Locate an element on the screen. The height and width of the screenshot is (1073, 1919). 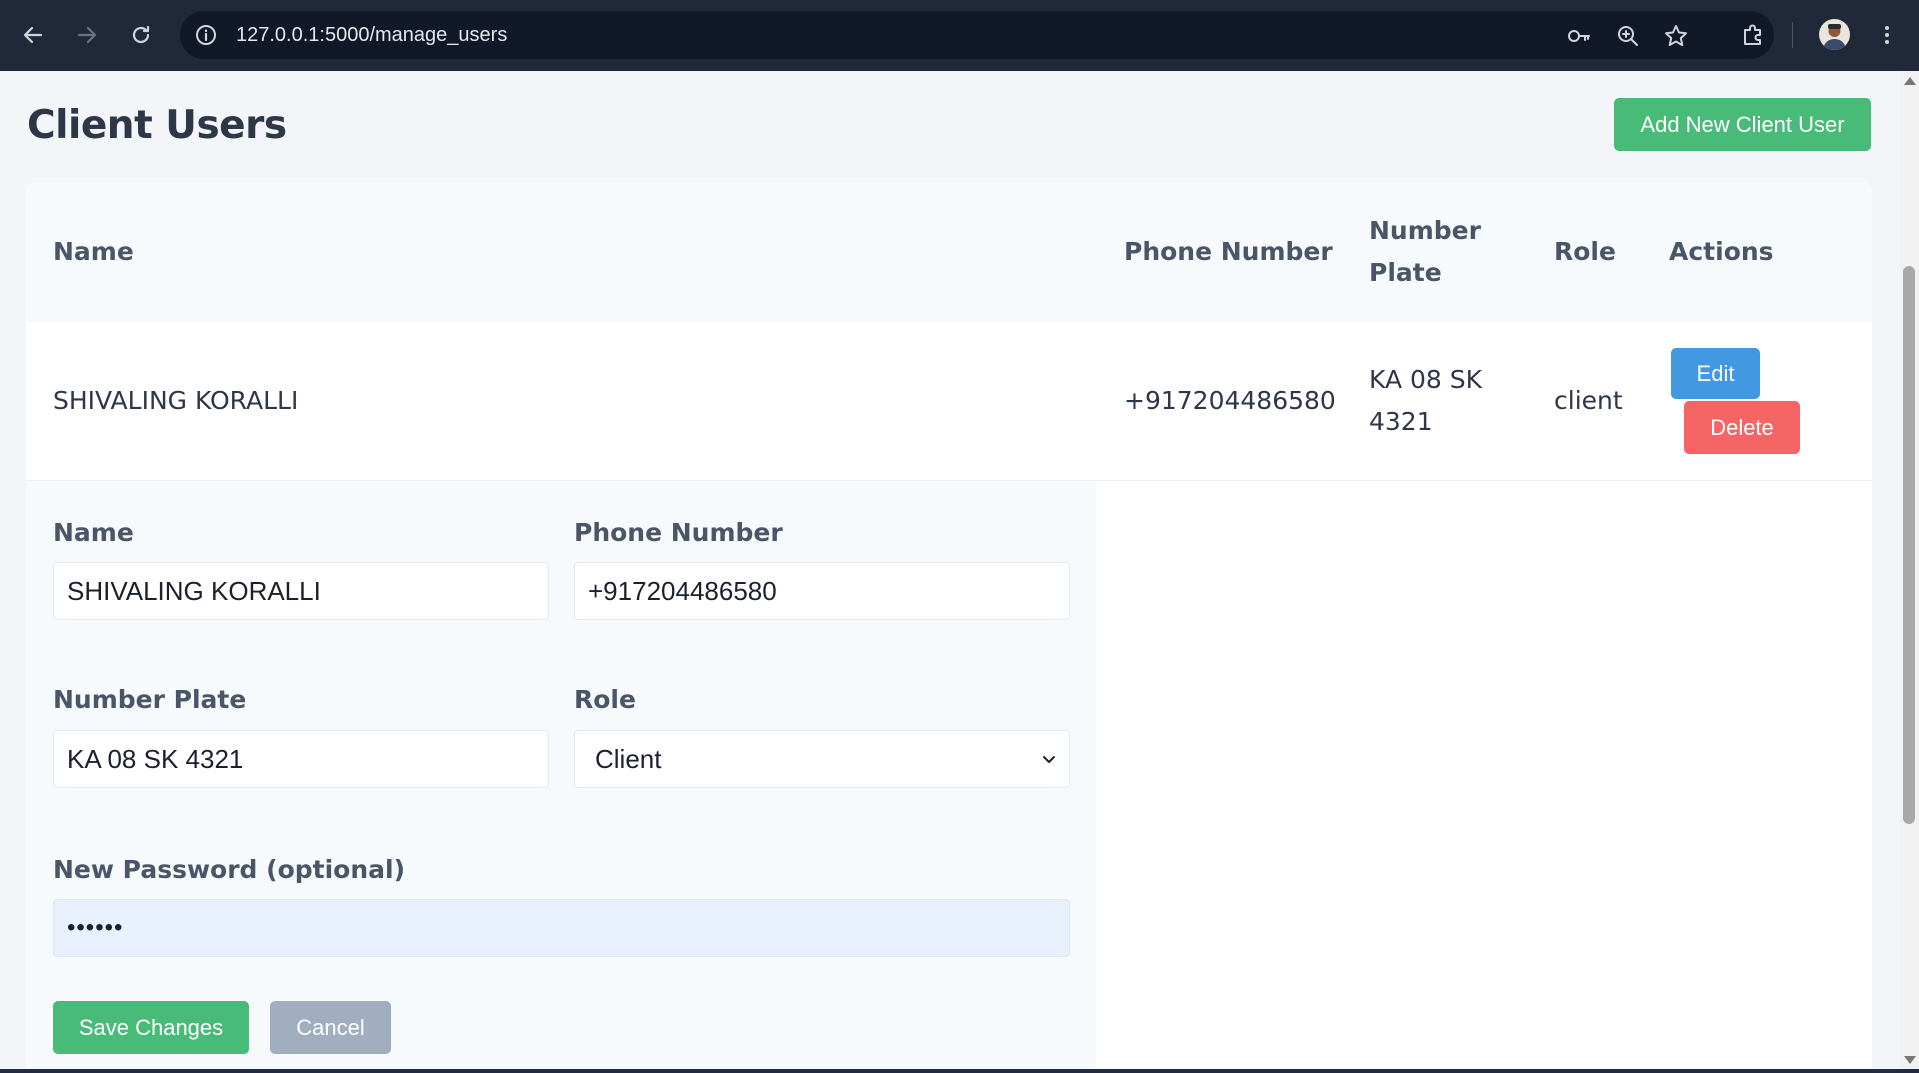
arrow-right-icon is located at coordinates (87, 35).